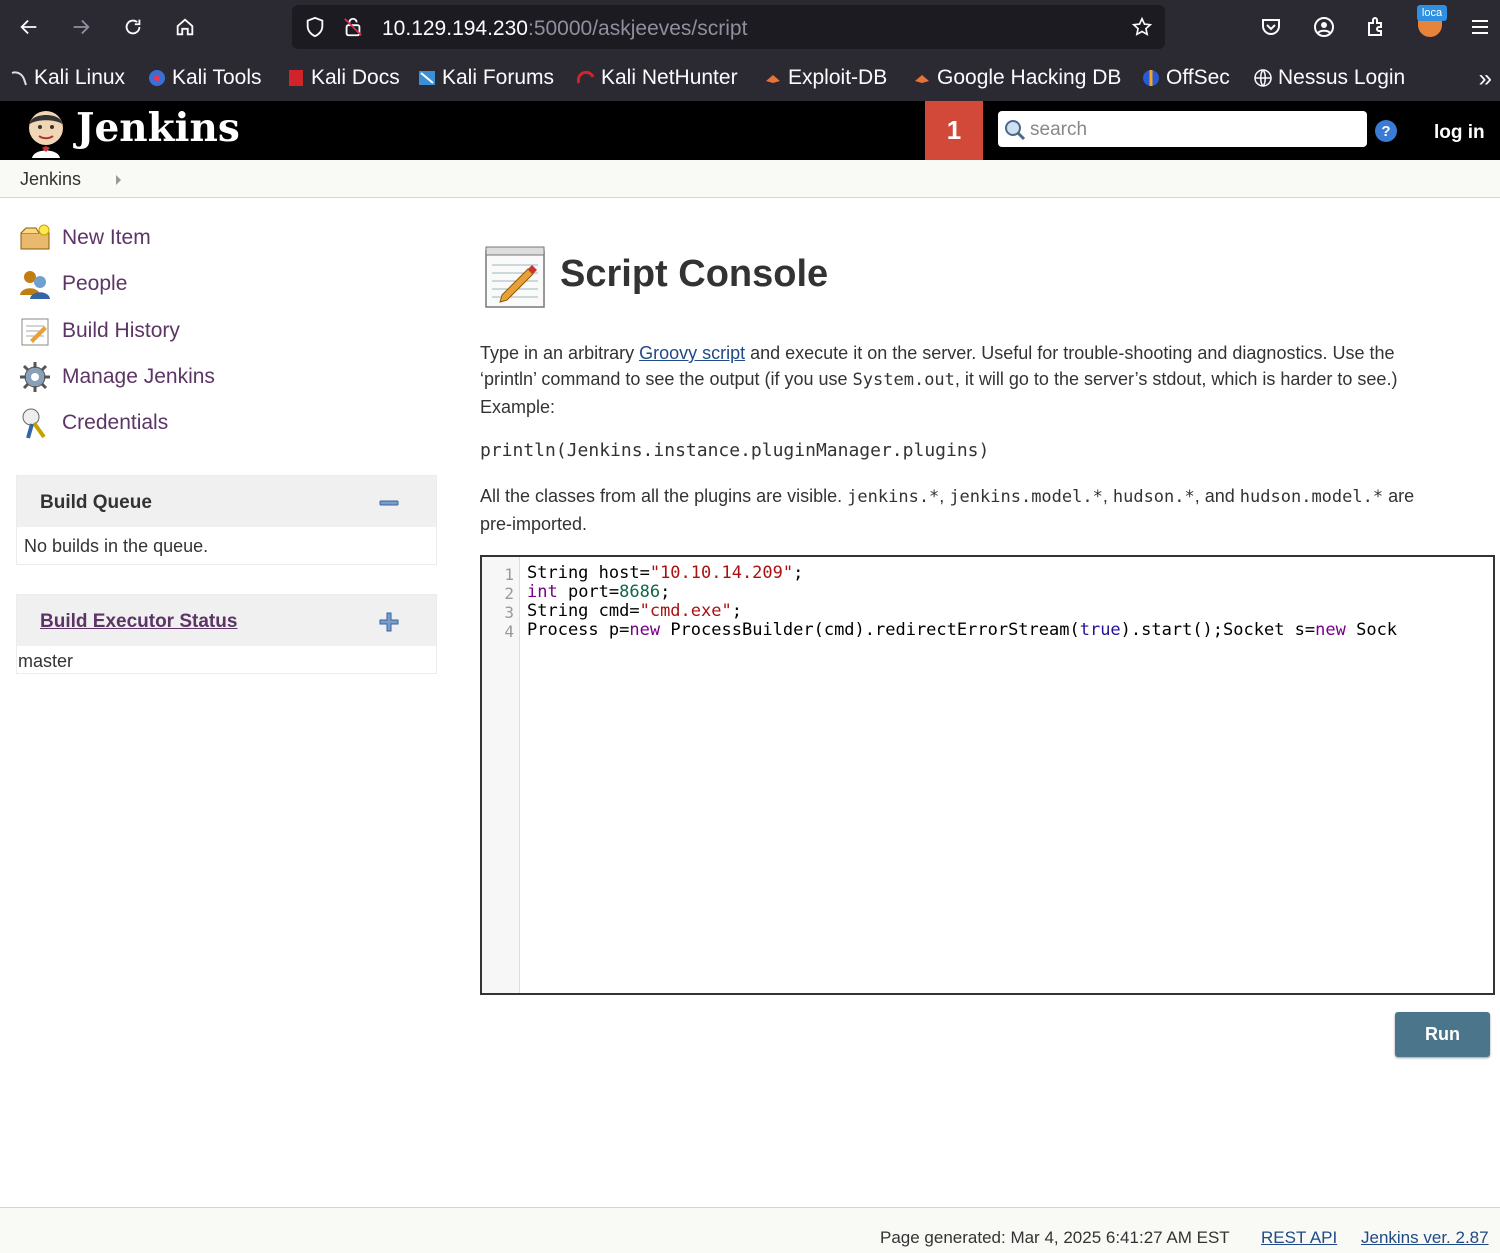 The image size is (1500, 1253). What do you see at coordinates (1299, 1238) in the screenshot?
I see `rest-api-link: REST API` at bounding box center [1299, 1238].